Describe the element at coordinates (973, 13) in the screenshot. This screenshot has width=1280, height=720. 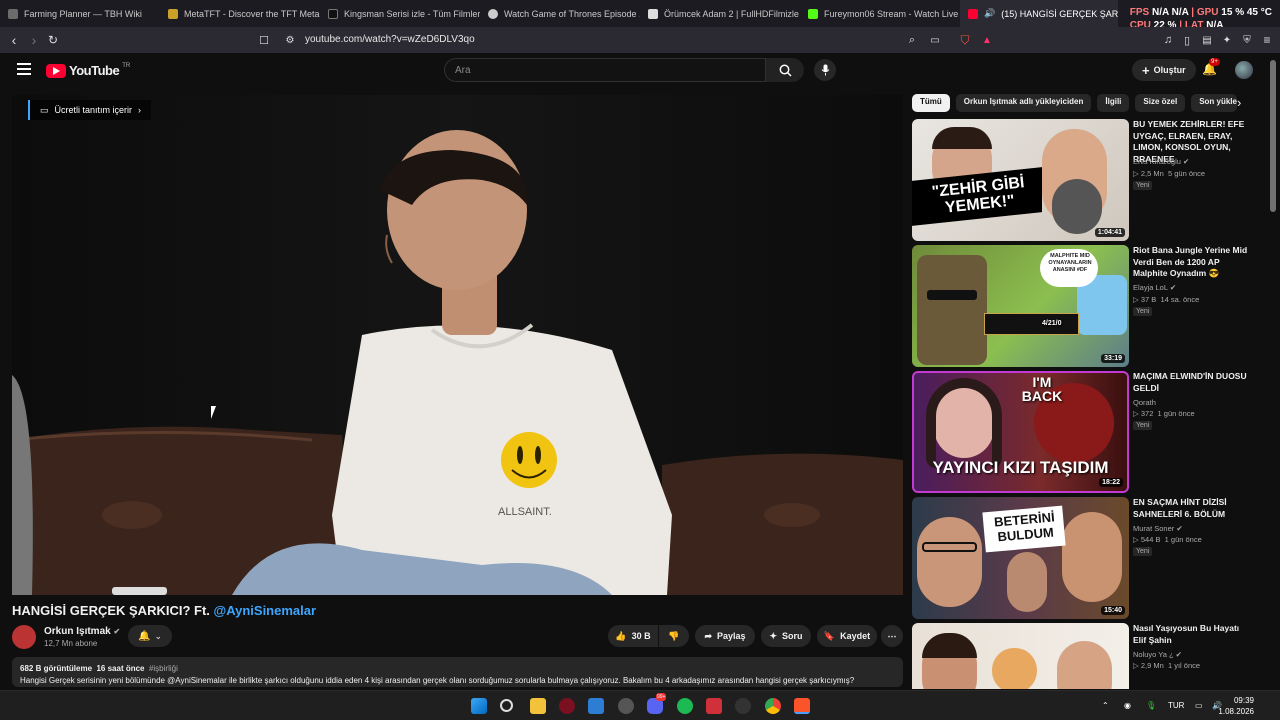
I see `youtube-favicon` at that location.